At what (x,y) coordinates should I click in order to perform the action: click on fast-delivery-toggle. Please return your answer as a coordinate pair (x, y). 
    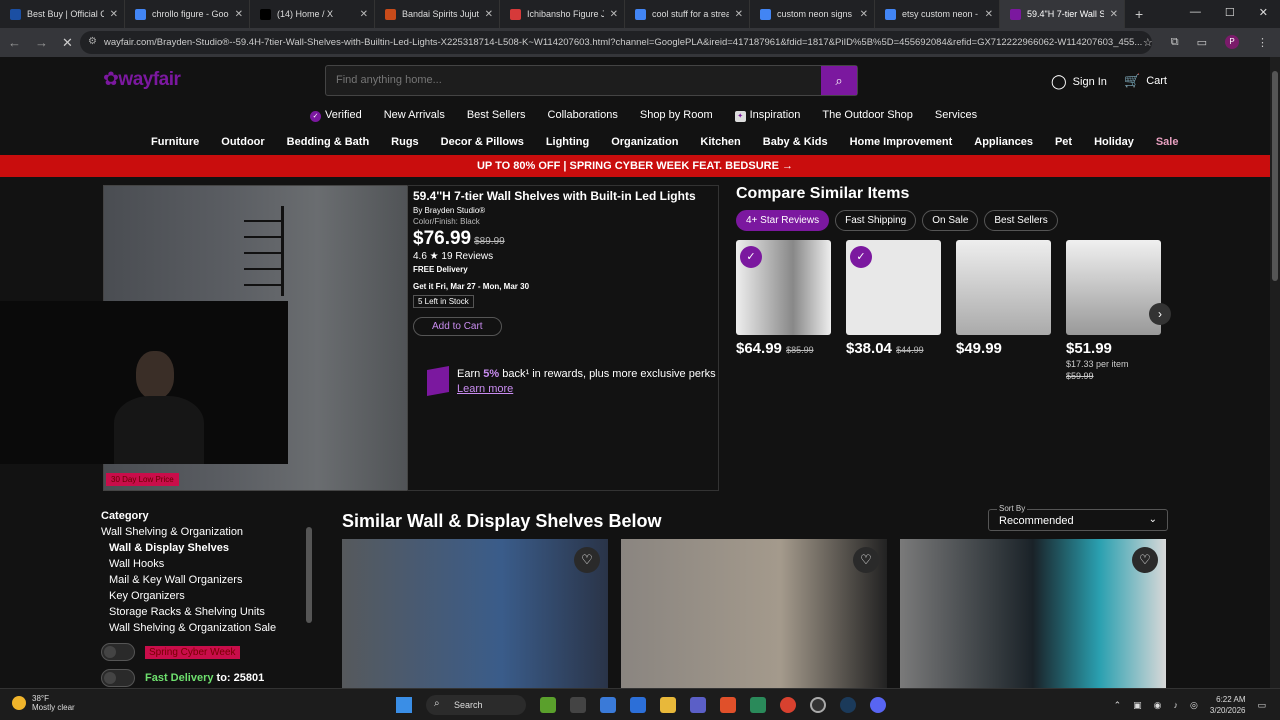
    Looking at the image, I should click on (118, 678).